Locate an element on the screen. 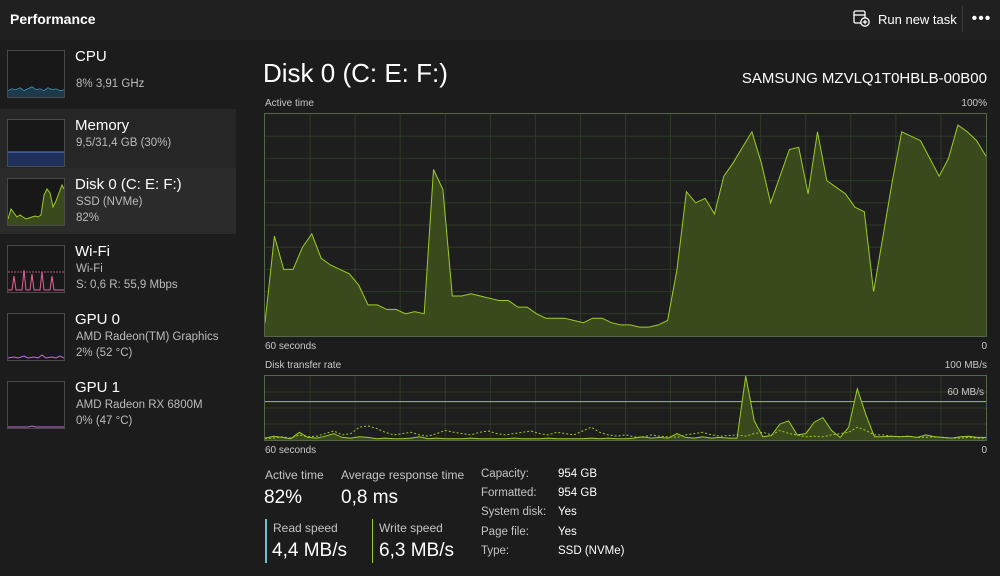  sidebar-item-memory: Memory 9,5/31,4 GB (30%) is located at coordinates (118, 142).